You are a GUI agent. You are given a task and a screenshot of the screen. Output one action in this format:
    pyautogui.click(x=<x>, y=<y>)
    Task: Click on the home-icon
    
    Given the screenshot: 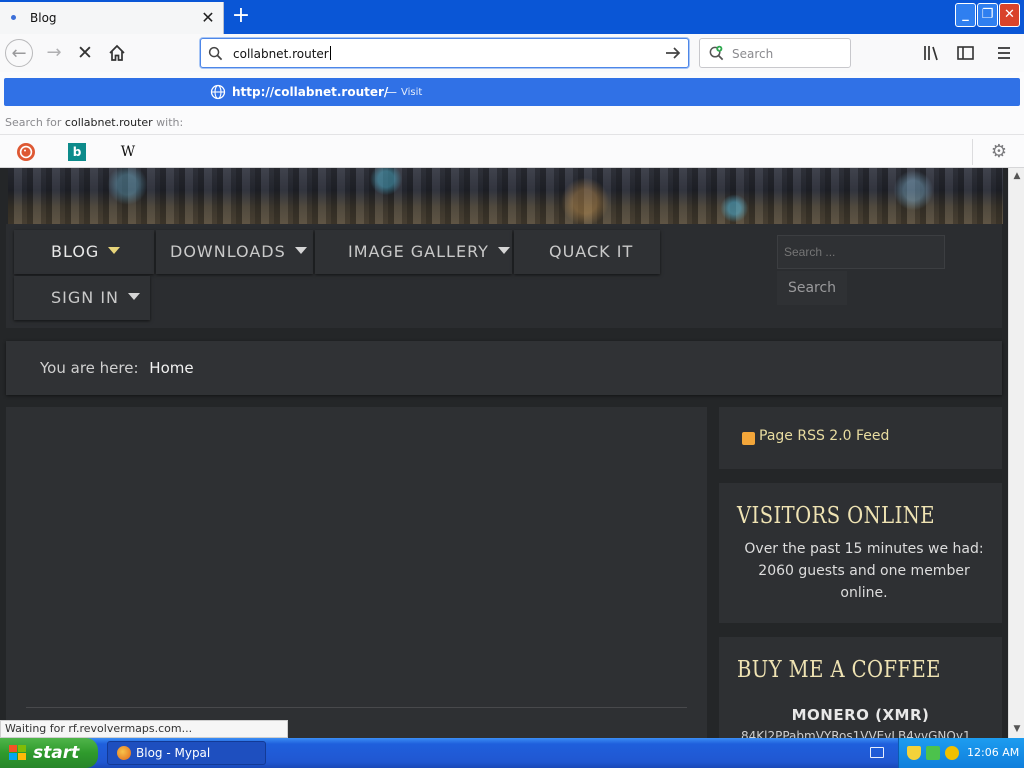 What is the action you would take?
    pyautogui.click(x=117, y=52)
    